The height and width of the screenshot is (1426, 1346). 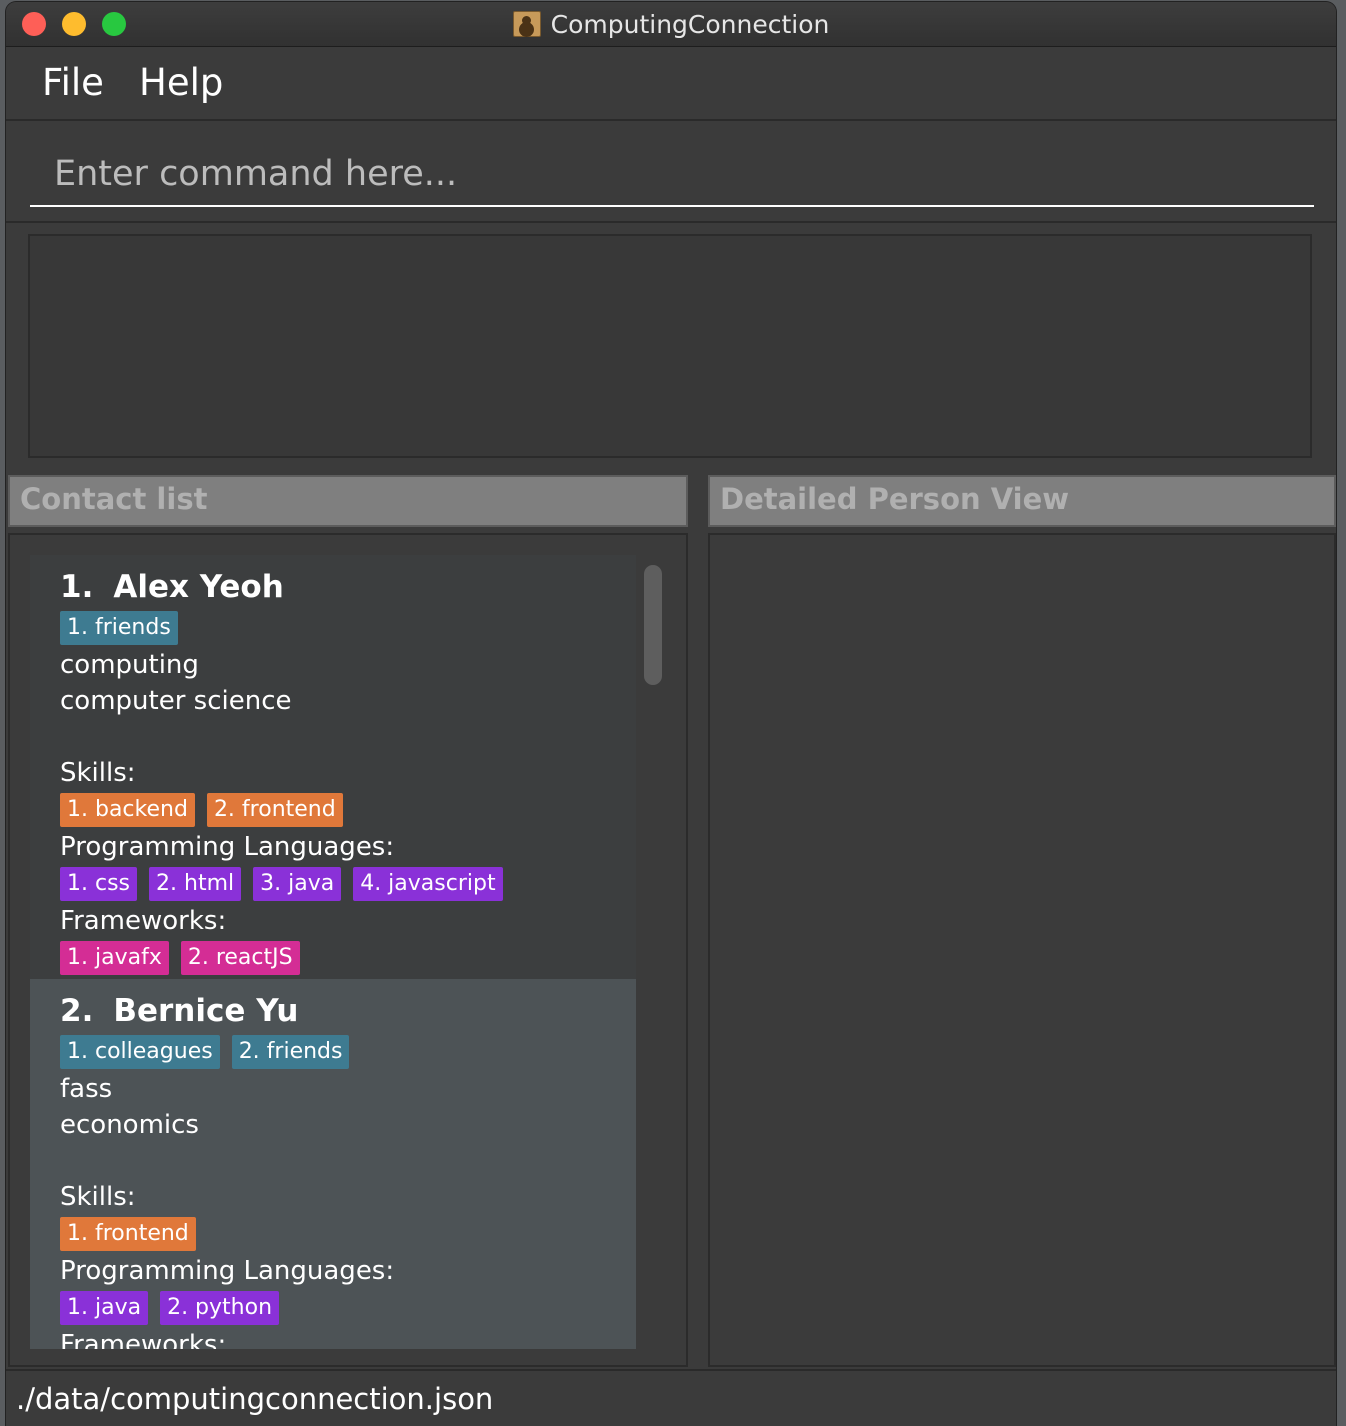 I want to click on language-tag: 3. java, so click(x=297, y=884).